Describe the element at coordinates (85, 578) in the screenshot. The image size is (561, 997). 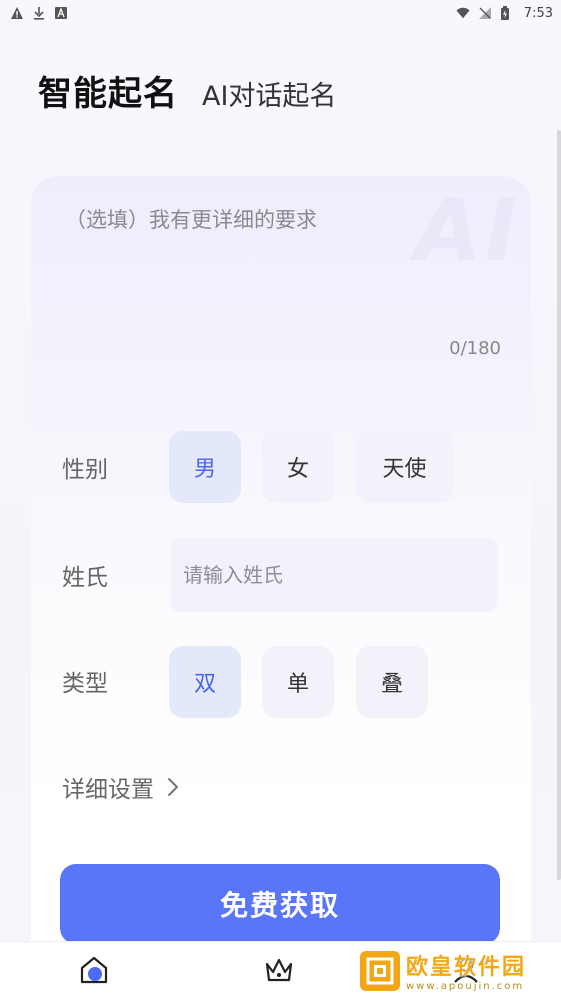
I see `surname-label: 姓氏` at that location.